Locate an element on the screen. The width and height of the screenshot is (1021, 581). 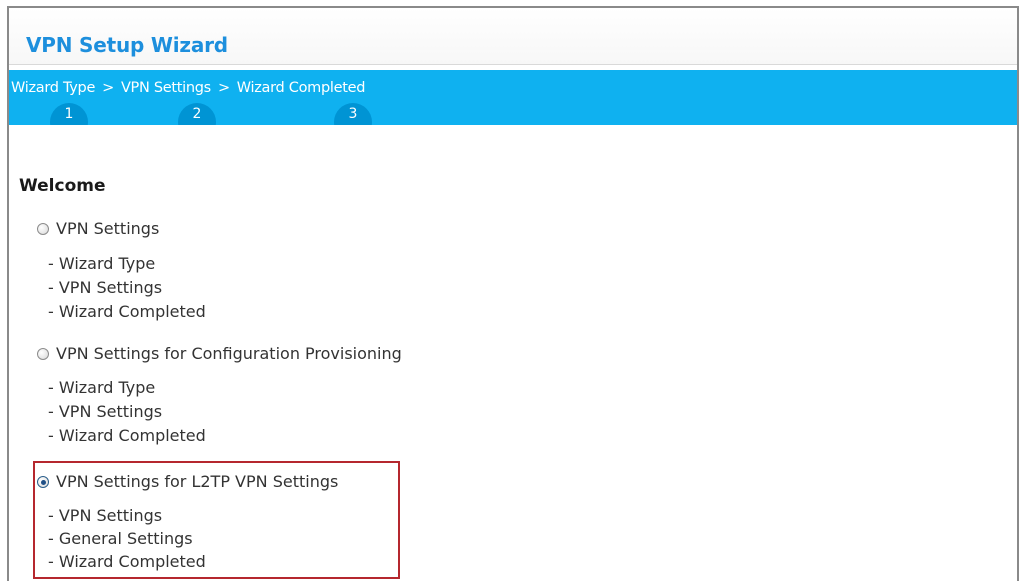
radio-option-vpn-settings: VPN Settings is located at coordinates (98, 228).